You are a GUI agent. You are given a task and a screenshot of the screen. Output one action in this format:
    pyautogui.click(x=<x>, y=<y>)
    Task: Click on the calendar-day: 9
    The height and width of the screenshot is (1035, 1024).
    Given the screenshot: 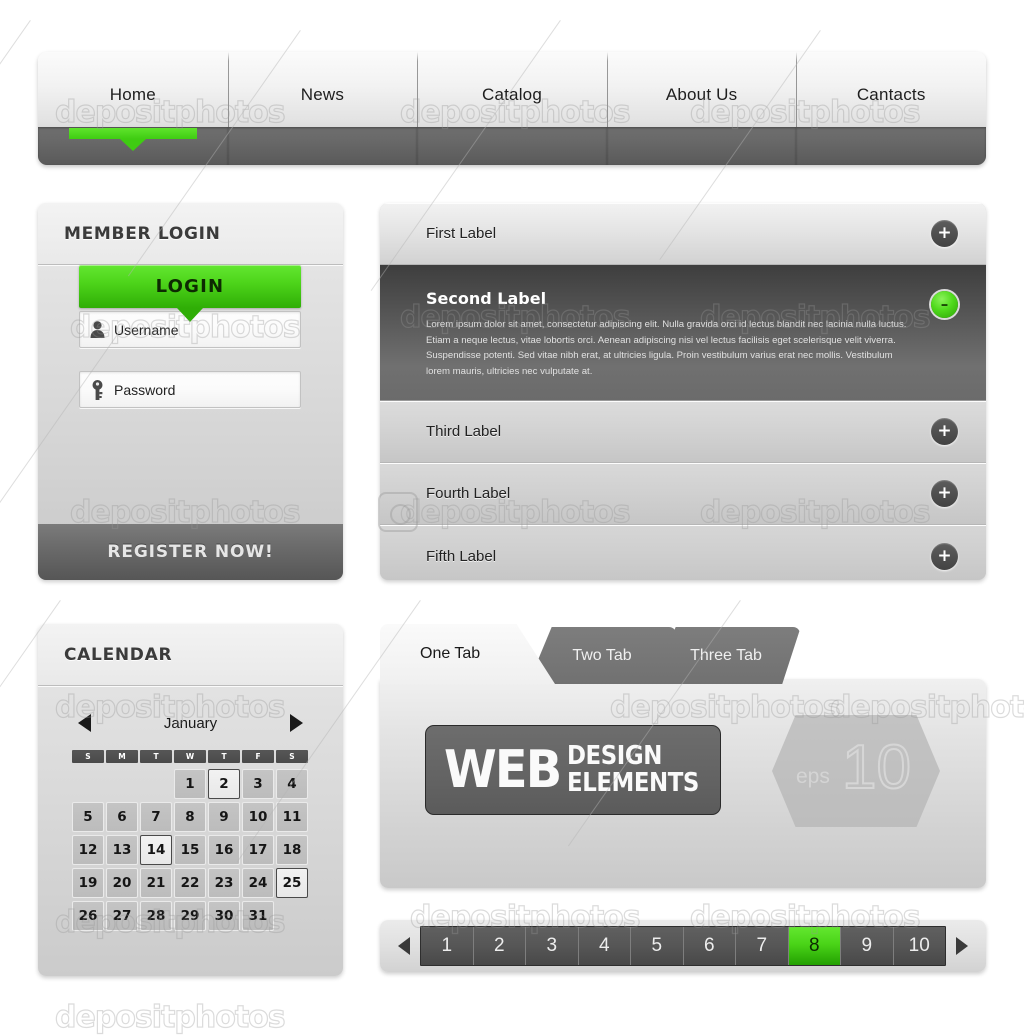 What is the action you would take?
    pyautogui.click(x=224, y=817)
    